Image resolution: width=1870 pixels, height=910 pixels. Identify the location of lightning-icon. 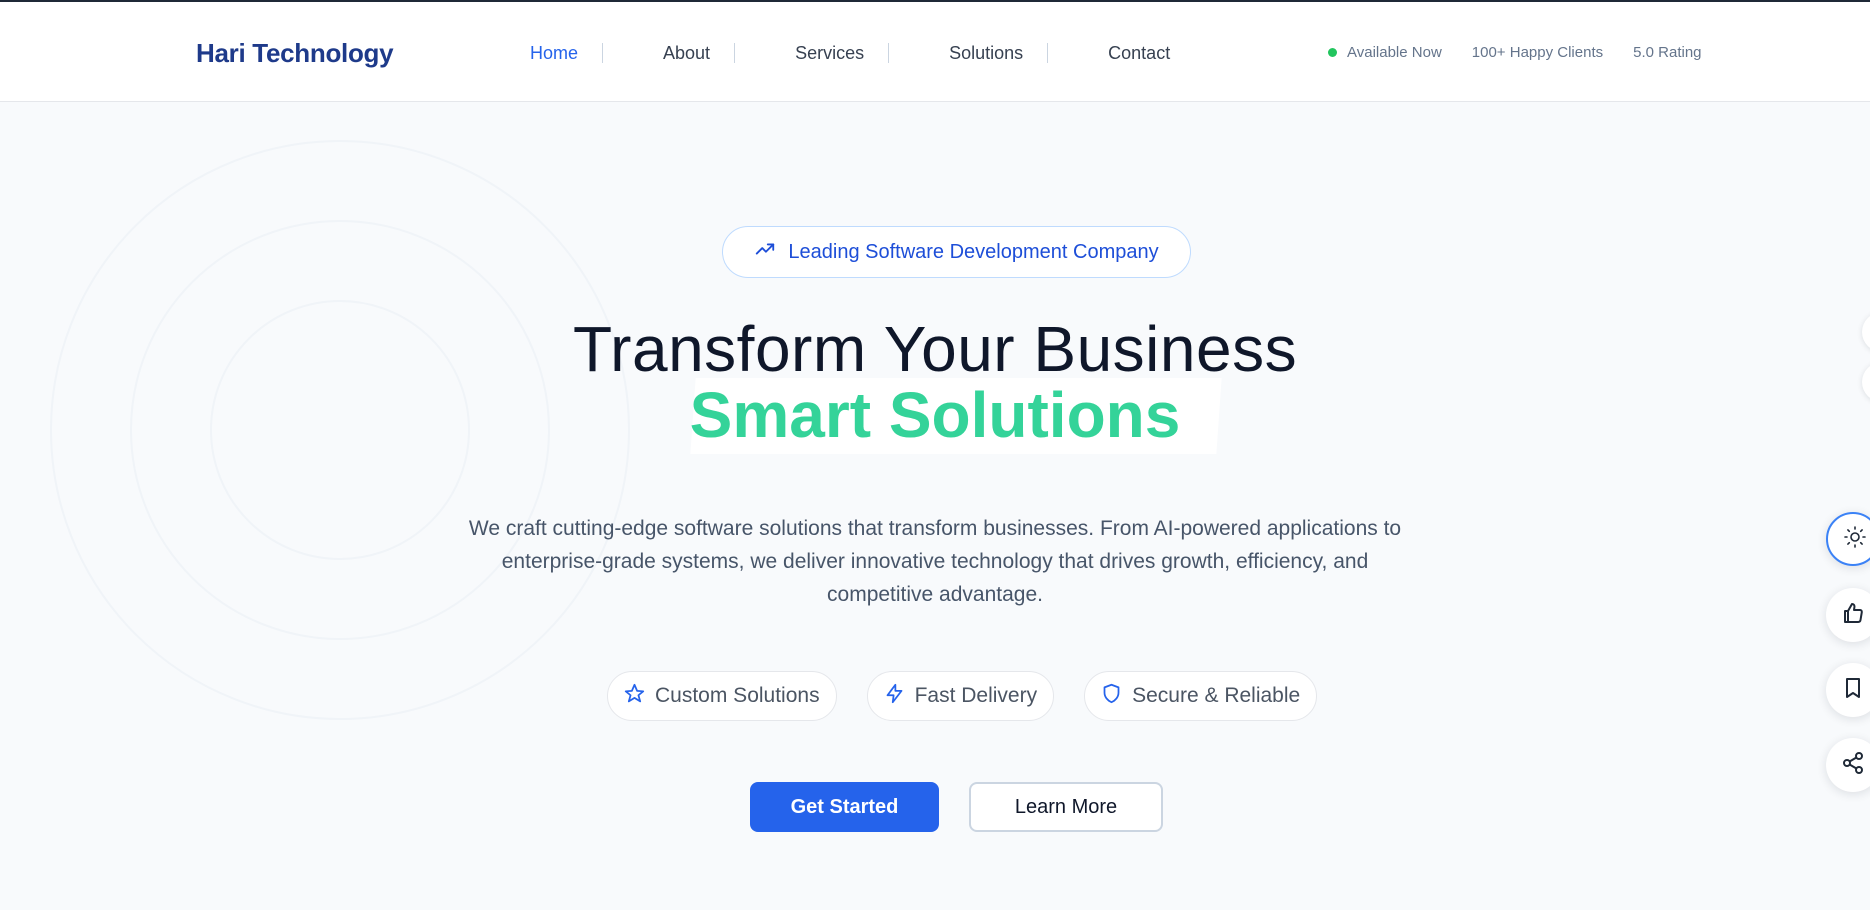
(894, 696).